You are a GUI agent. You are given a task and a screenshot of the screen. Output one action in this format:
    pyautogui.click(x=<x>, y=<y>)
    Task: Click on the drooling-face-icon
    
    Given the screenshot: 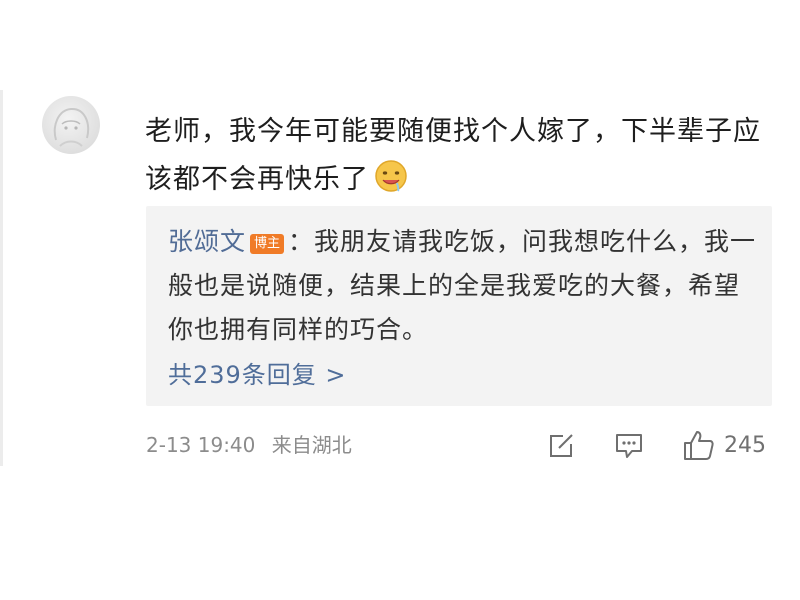 What is the action you would take?
    pyautogui.click(x=391, y=184)
    